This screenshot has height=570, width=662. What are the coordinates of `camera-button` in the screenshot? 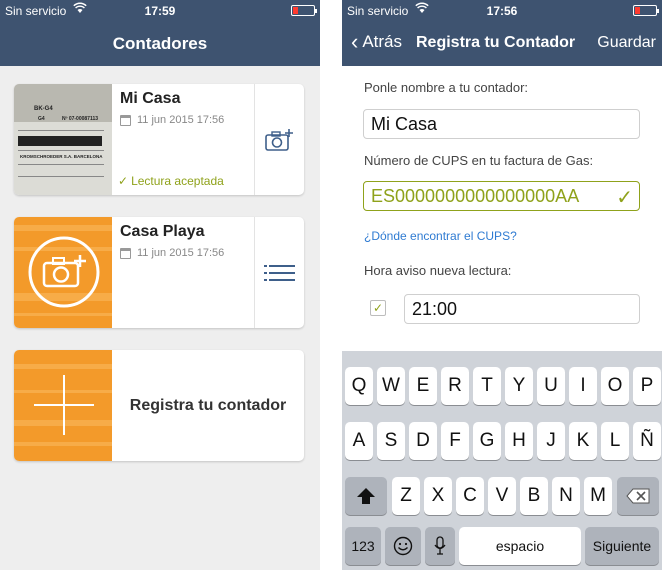 It's located at (279, 139).